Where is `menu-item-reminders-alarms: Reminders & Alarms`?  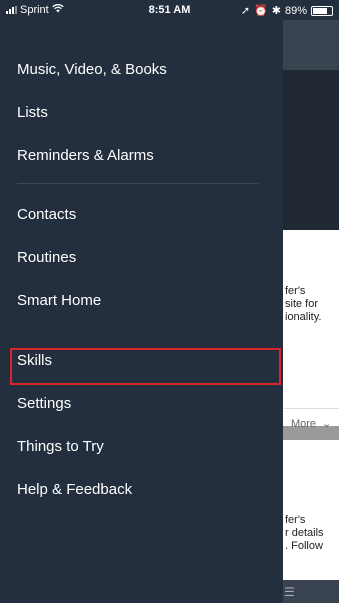
menu-item-reminders-alarms: Reminders & Alarms is located at coordinates (141, 155).